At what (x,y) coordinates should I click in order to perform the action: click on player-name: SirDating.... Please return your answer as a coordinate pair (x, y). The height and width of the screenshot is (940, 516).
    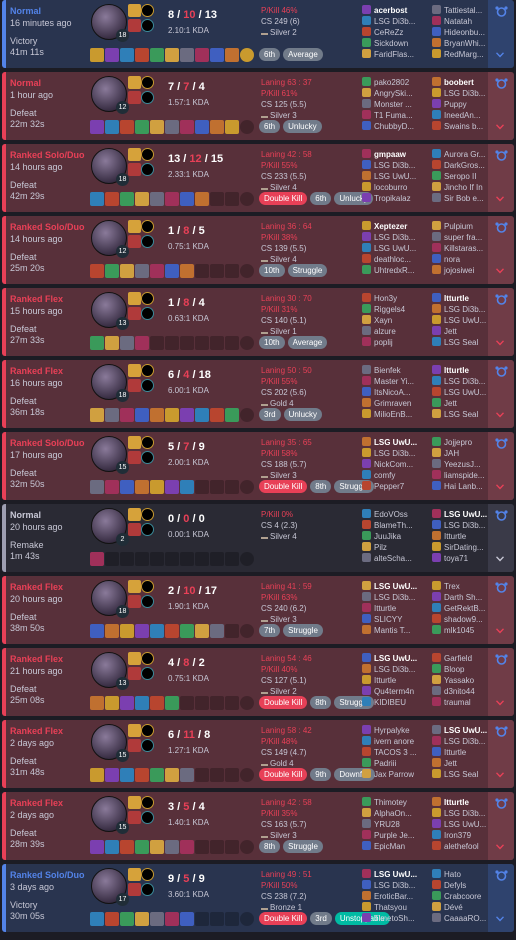
    Looking at the image, I should click on (464, 547).